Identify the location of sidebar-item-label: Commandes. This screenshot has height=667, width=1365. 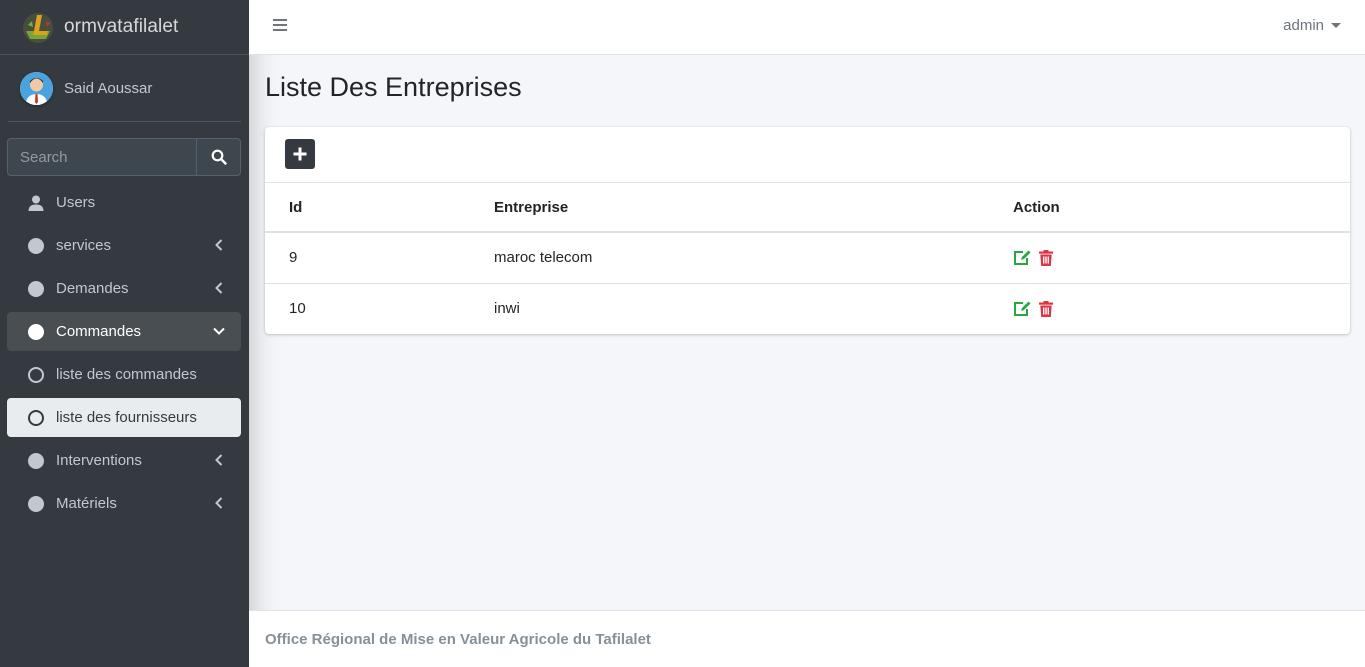
(99, 331).